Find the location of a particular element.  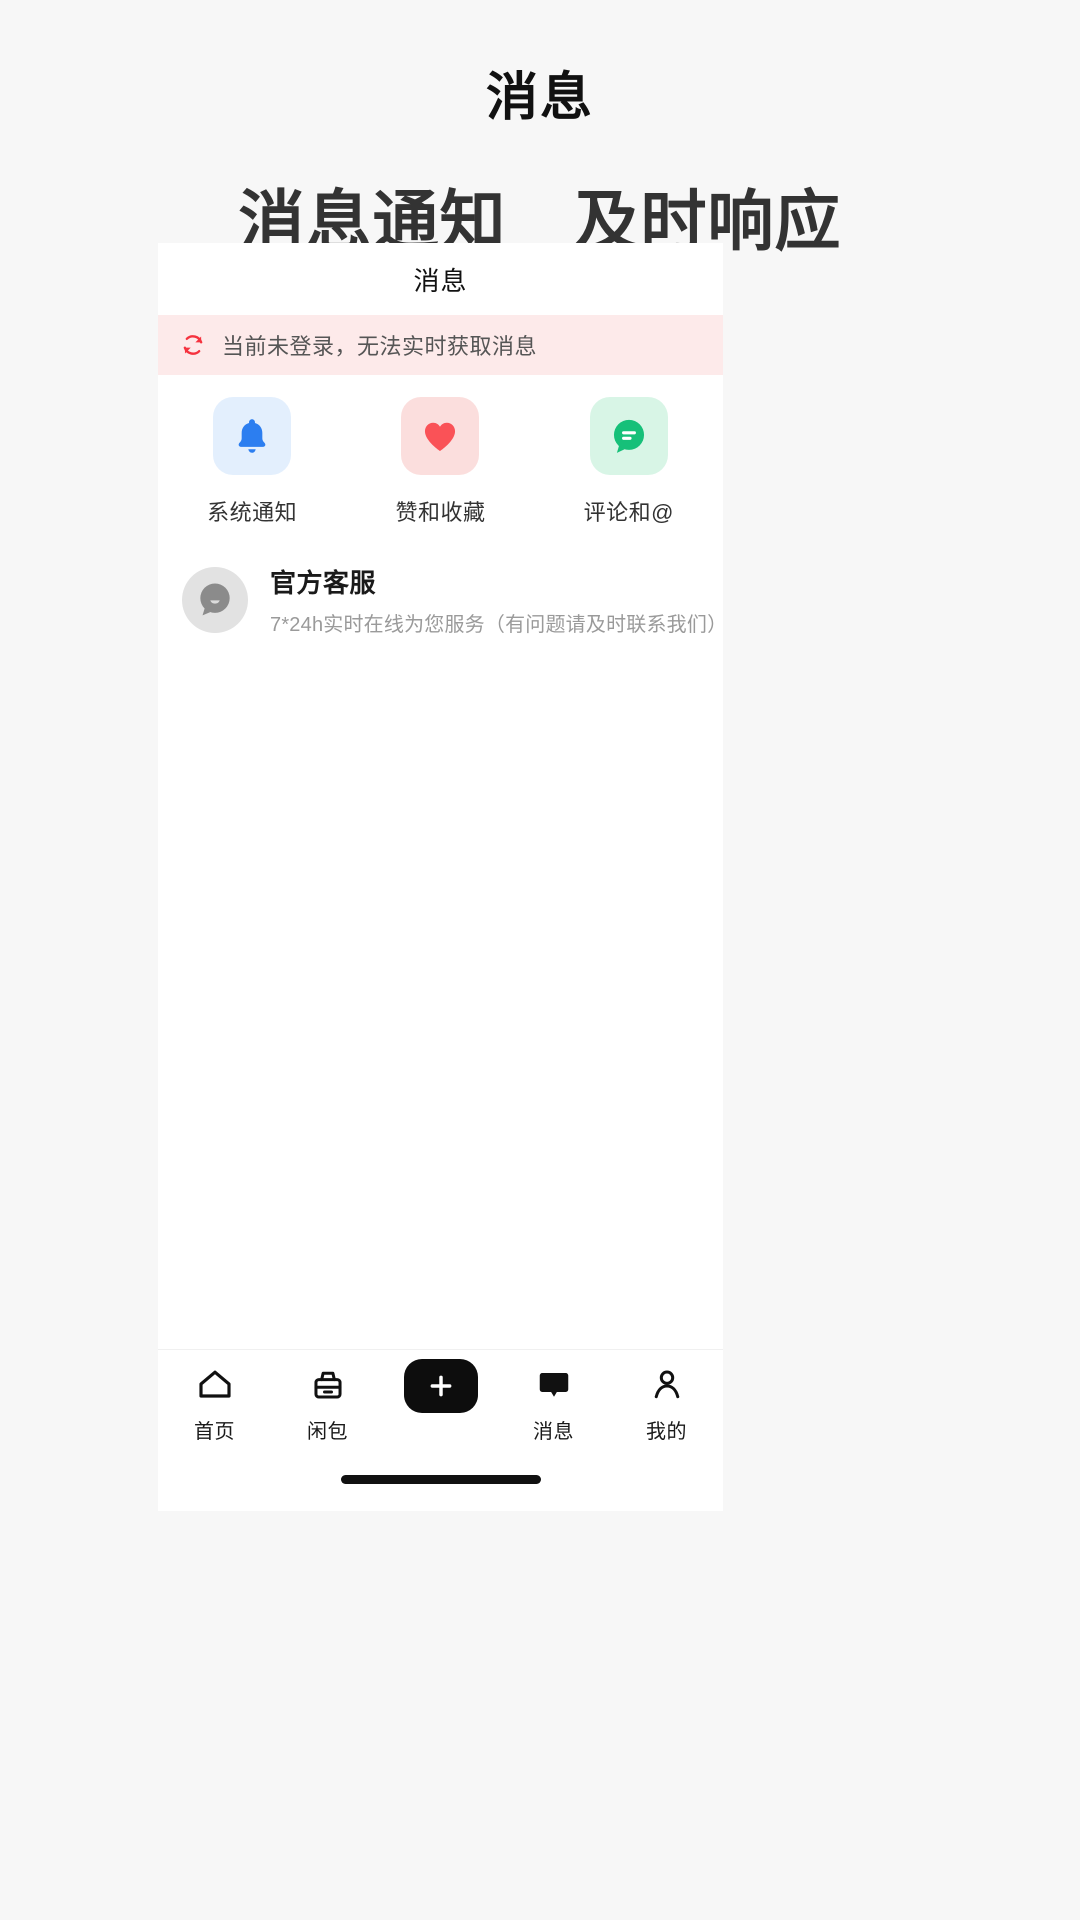

bell-icon is located at coordinates (252, 436).